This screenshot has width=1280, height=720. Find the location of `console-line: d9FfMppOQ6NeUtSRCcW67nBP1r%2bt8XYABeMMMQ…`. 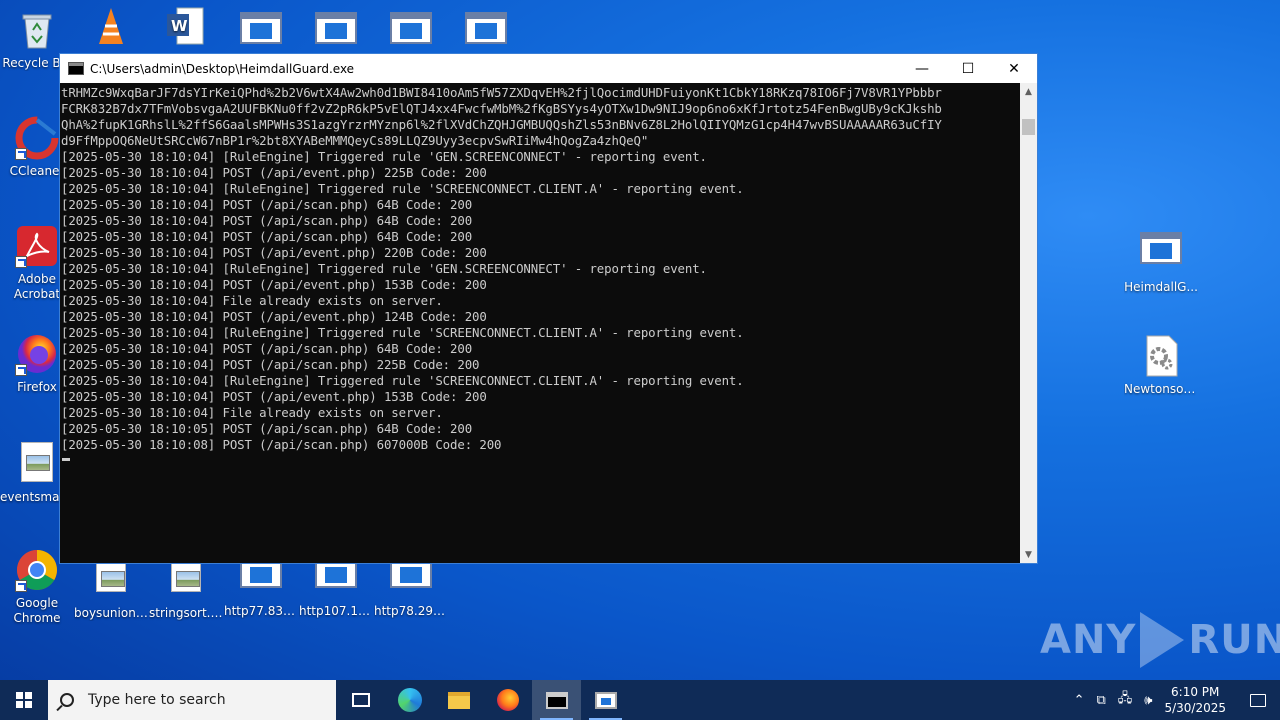

console-line: d9FfMppOQ6NeUtSRCcW67nBP1r%2bt8XYABeMMMQ… is located at coordinates (355, 140).